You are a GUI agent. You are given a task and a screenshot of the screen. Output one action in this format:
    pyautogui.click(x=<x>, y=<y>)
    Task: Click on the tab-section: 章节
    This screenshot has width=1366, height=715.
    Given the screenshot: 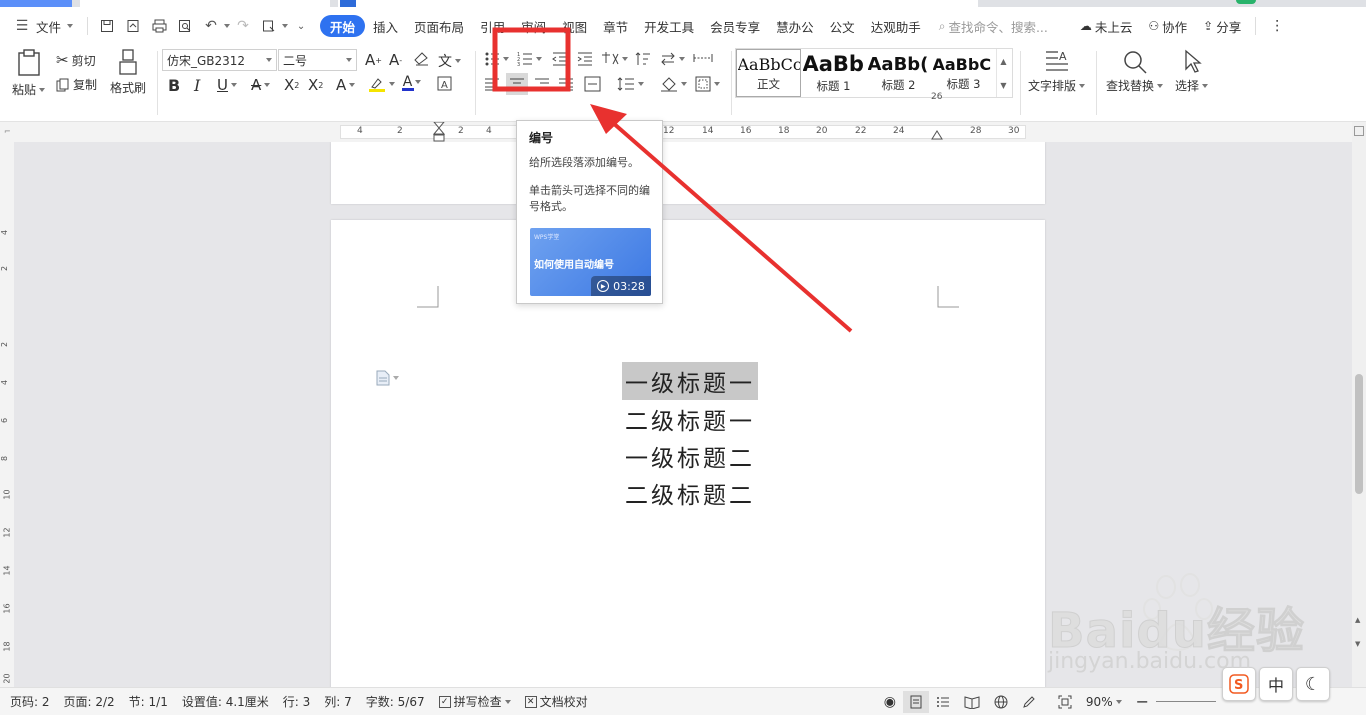 What is the action you would take?
    pyautogui.click(x=615, y=26)
    